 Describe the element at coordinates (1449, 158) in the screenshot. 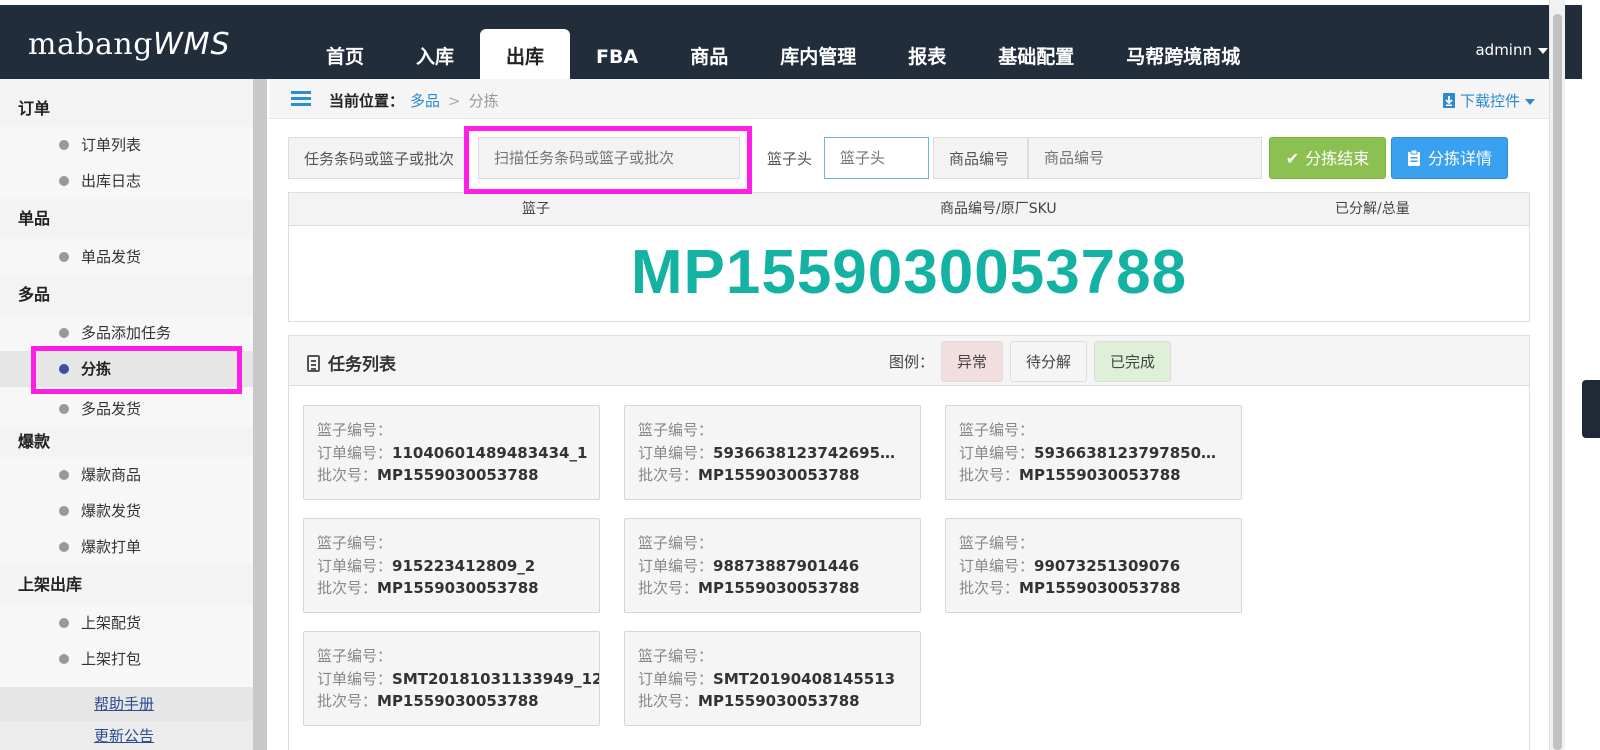

I see `sorting-detail-button: 分拣详情` at that location.